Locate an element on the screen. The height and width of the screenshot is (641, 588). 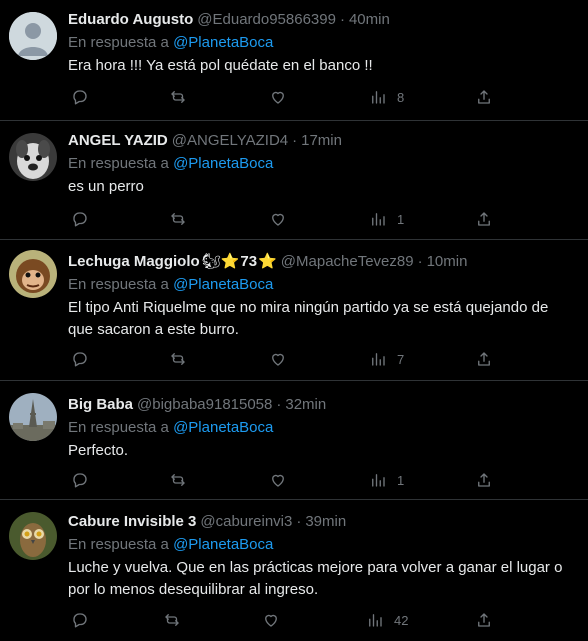
tweet-header: ANGEL YAZID @ANGELYAZID4 · 17min is located at coordinates (205, 141).